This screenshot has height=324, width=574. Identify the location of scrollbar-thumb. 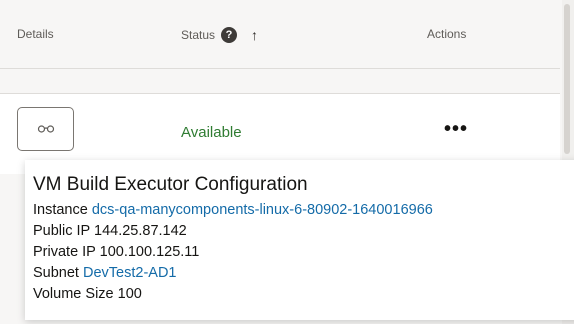
(567, 79).